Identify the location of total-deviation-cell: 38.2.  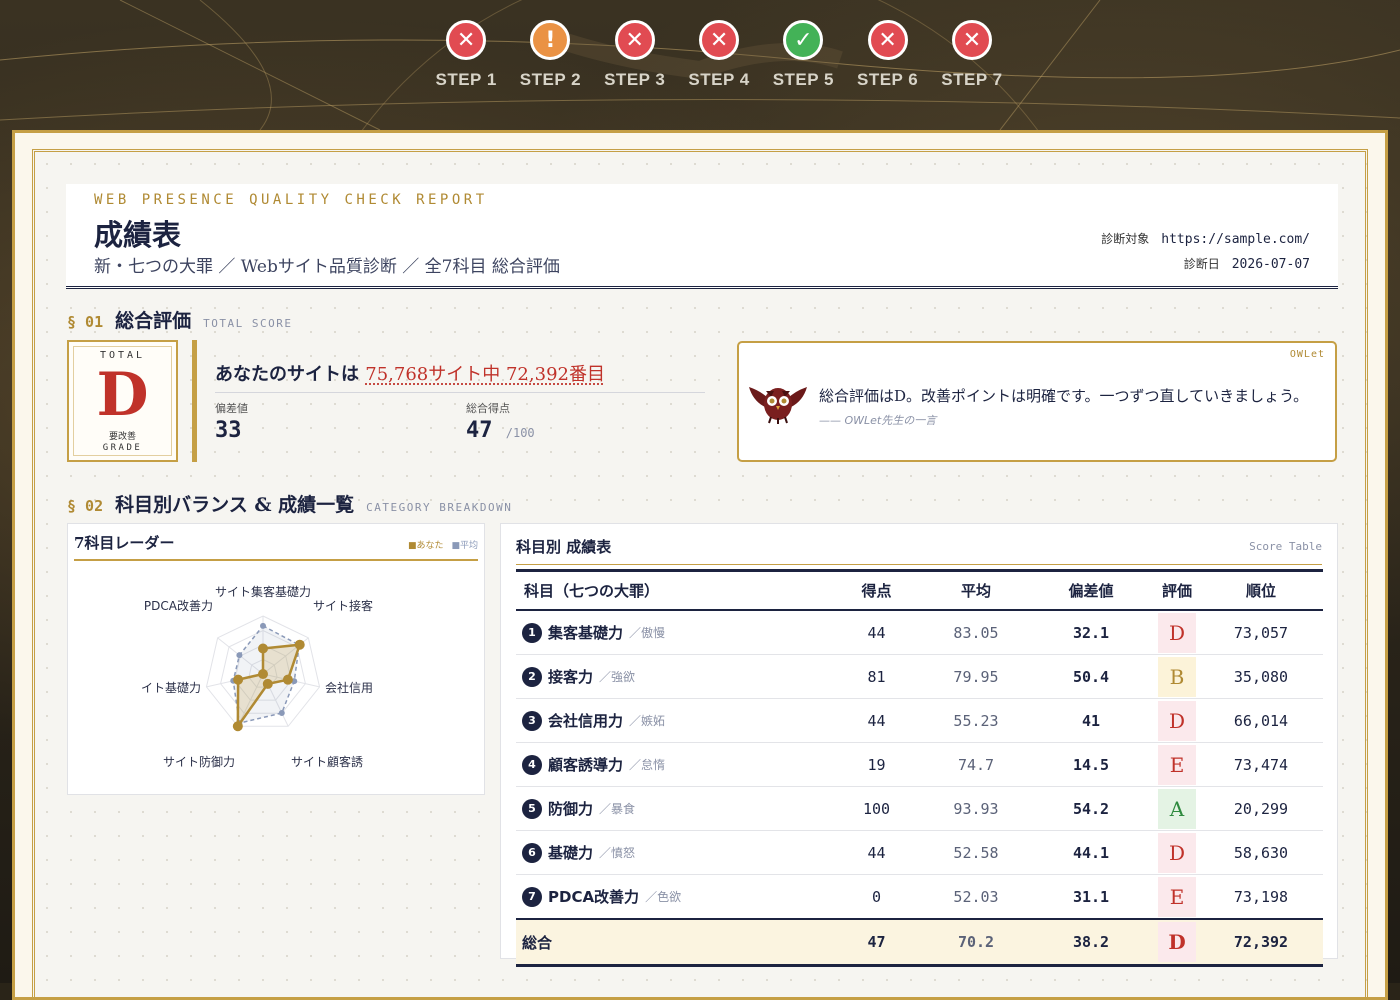
(1091, 942).